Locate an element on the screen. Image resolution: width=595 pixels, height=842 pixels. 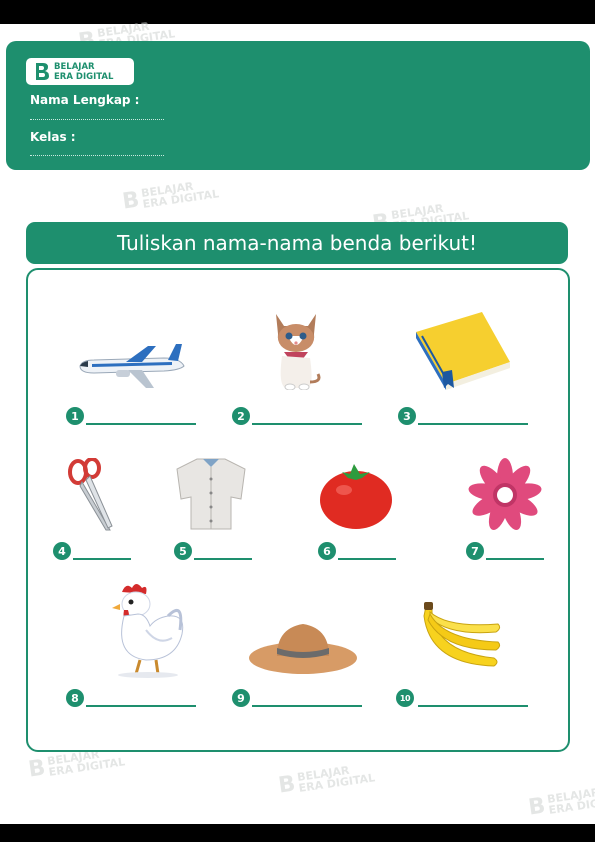
logo-text-line1: BELAJAR is located at coordinates (74, 67).